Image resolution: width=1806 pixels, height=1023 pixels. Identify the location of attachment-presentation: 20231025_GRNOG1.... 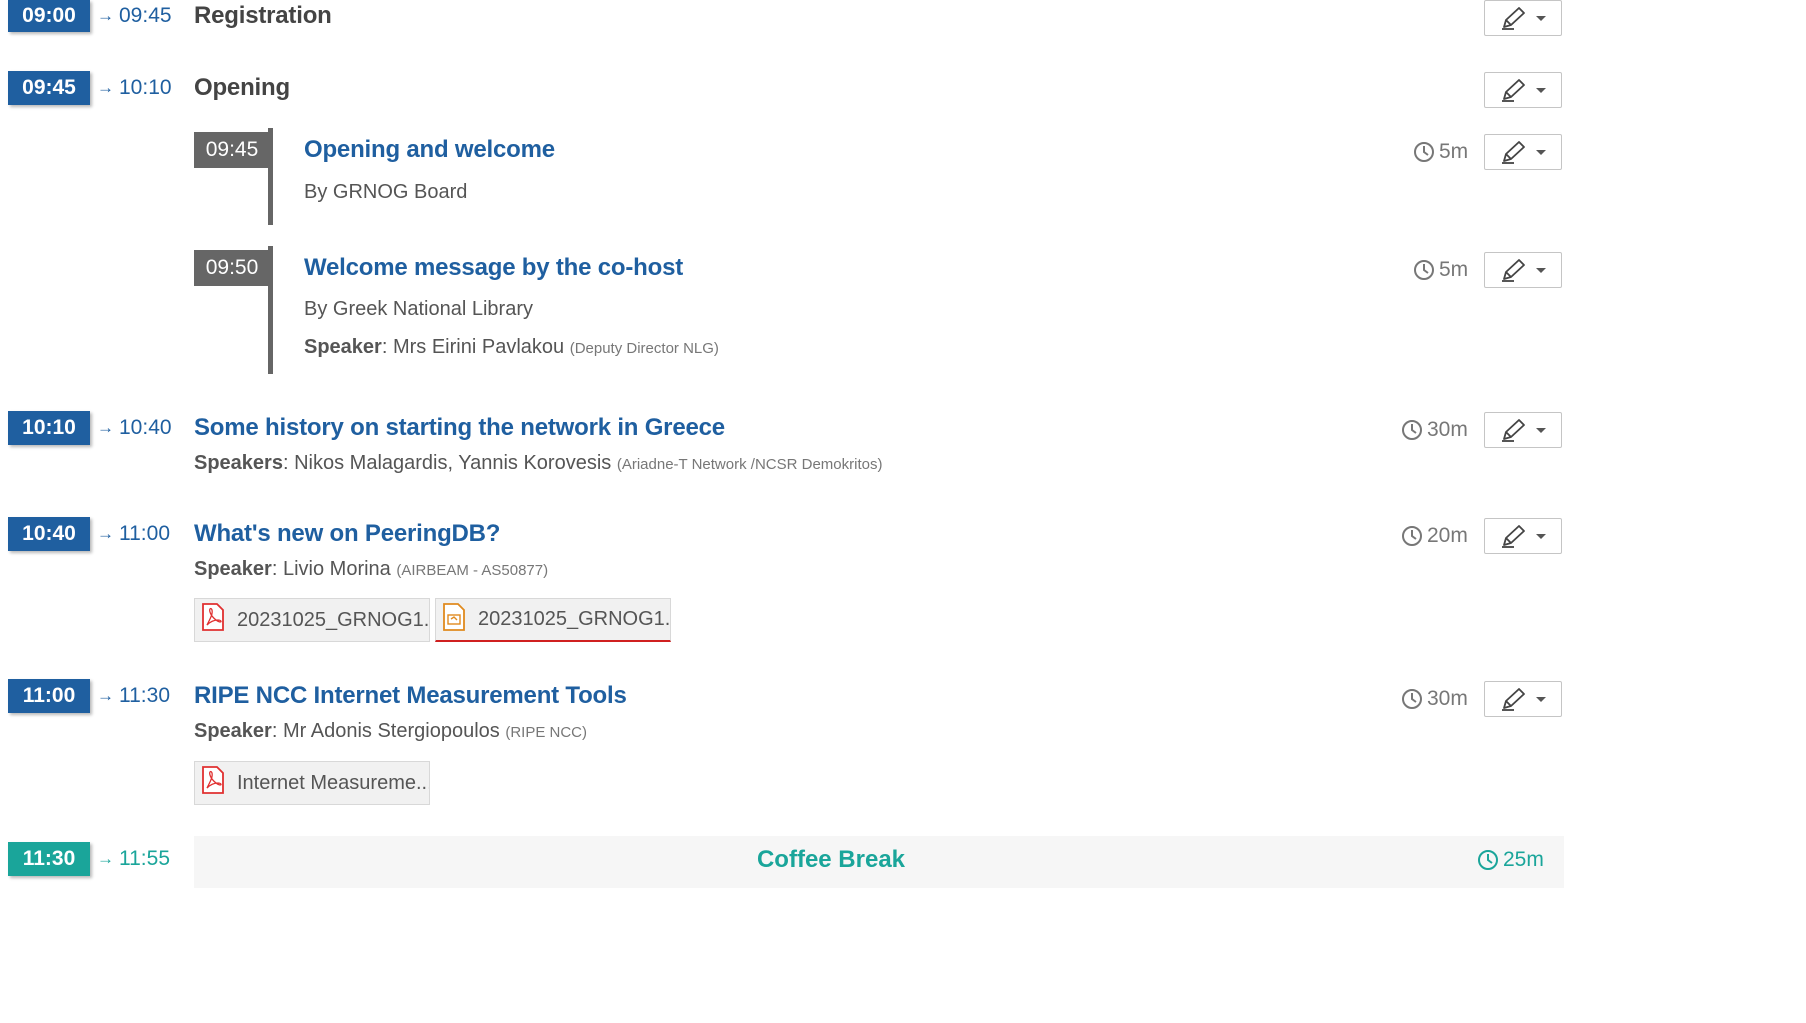
(553, 620).